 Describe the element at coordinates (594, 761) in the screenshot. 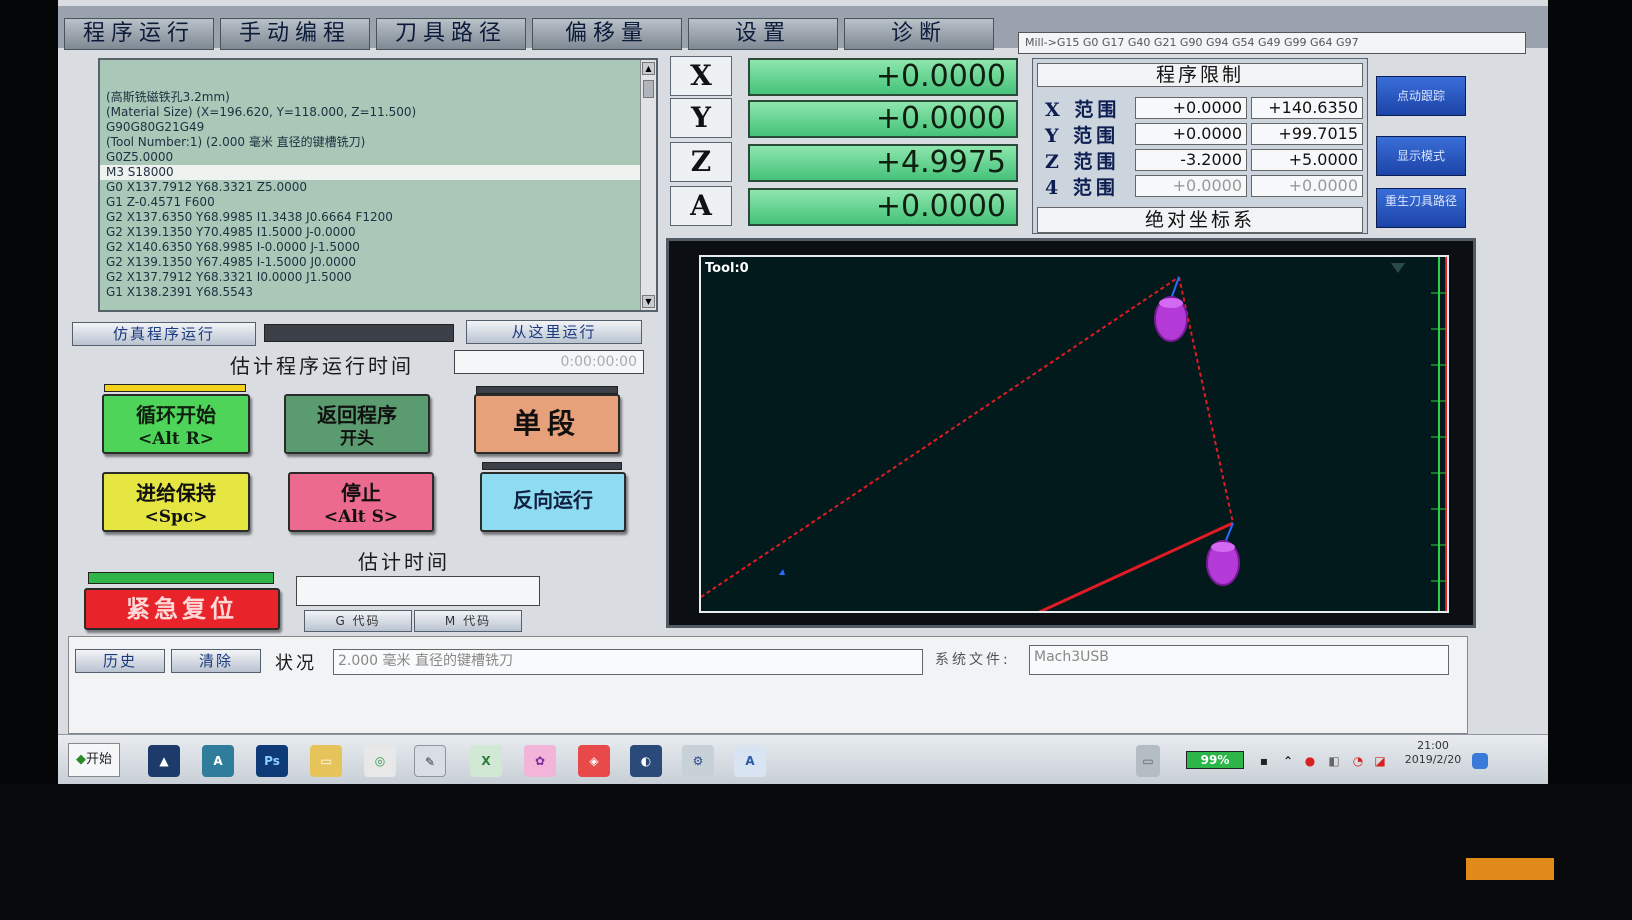

I see `sketchup-icon: ◈` at that location.